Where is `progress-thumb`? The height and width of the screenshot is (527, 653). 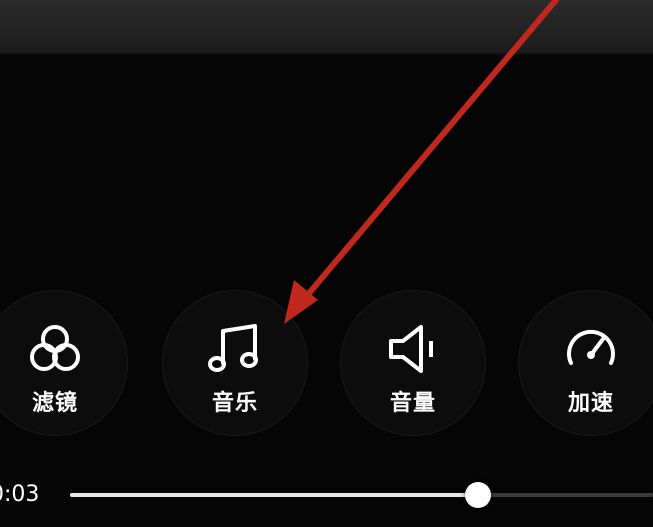 progress-thumb is located at coordinates (478, 495).